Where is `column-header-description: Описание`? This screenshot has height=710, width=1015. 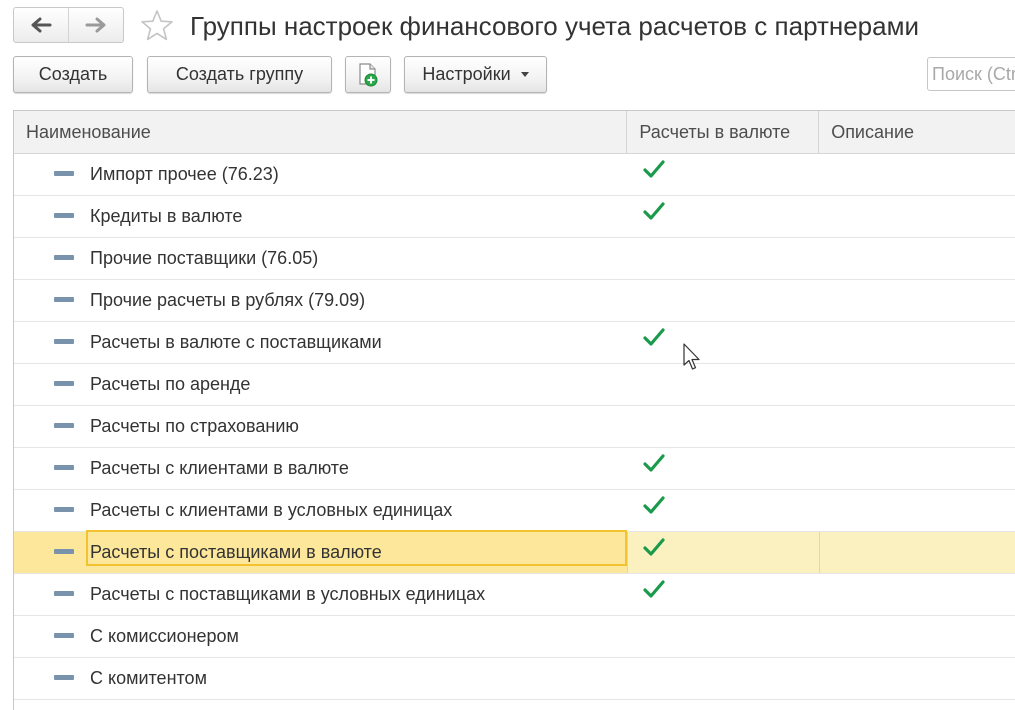 column-header-description: Описание is located at coordinates (917, 132).